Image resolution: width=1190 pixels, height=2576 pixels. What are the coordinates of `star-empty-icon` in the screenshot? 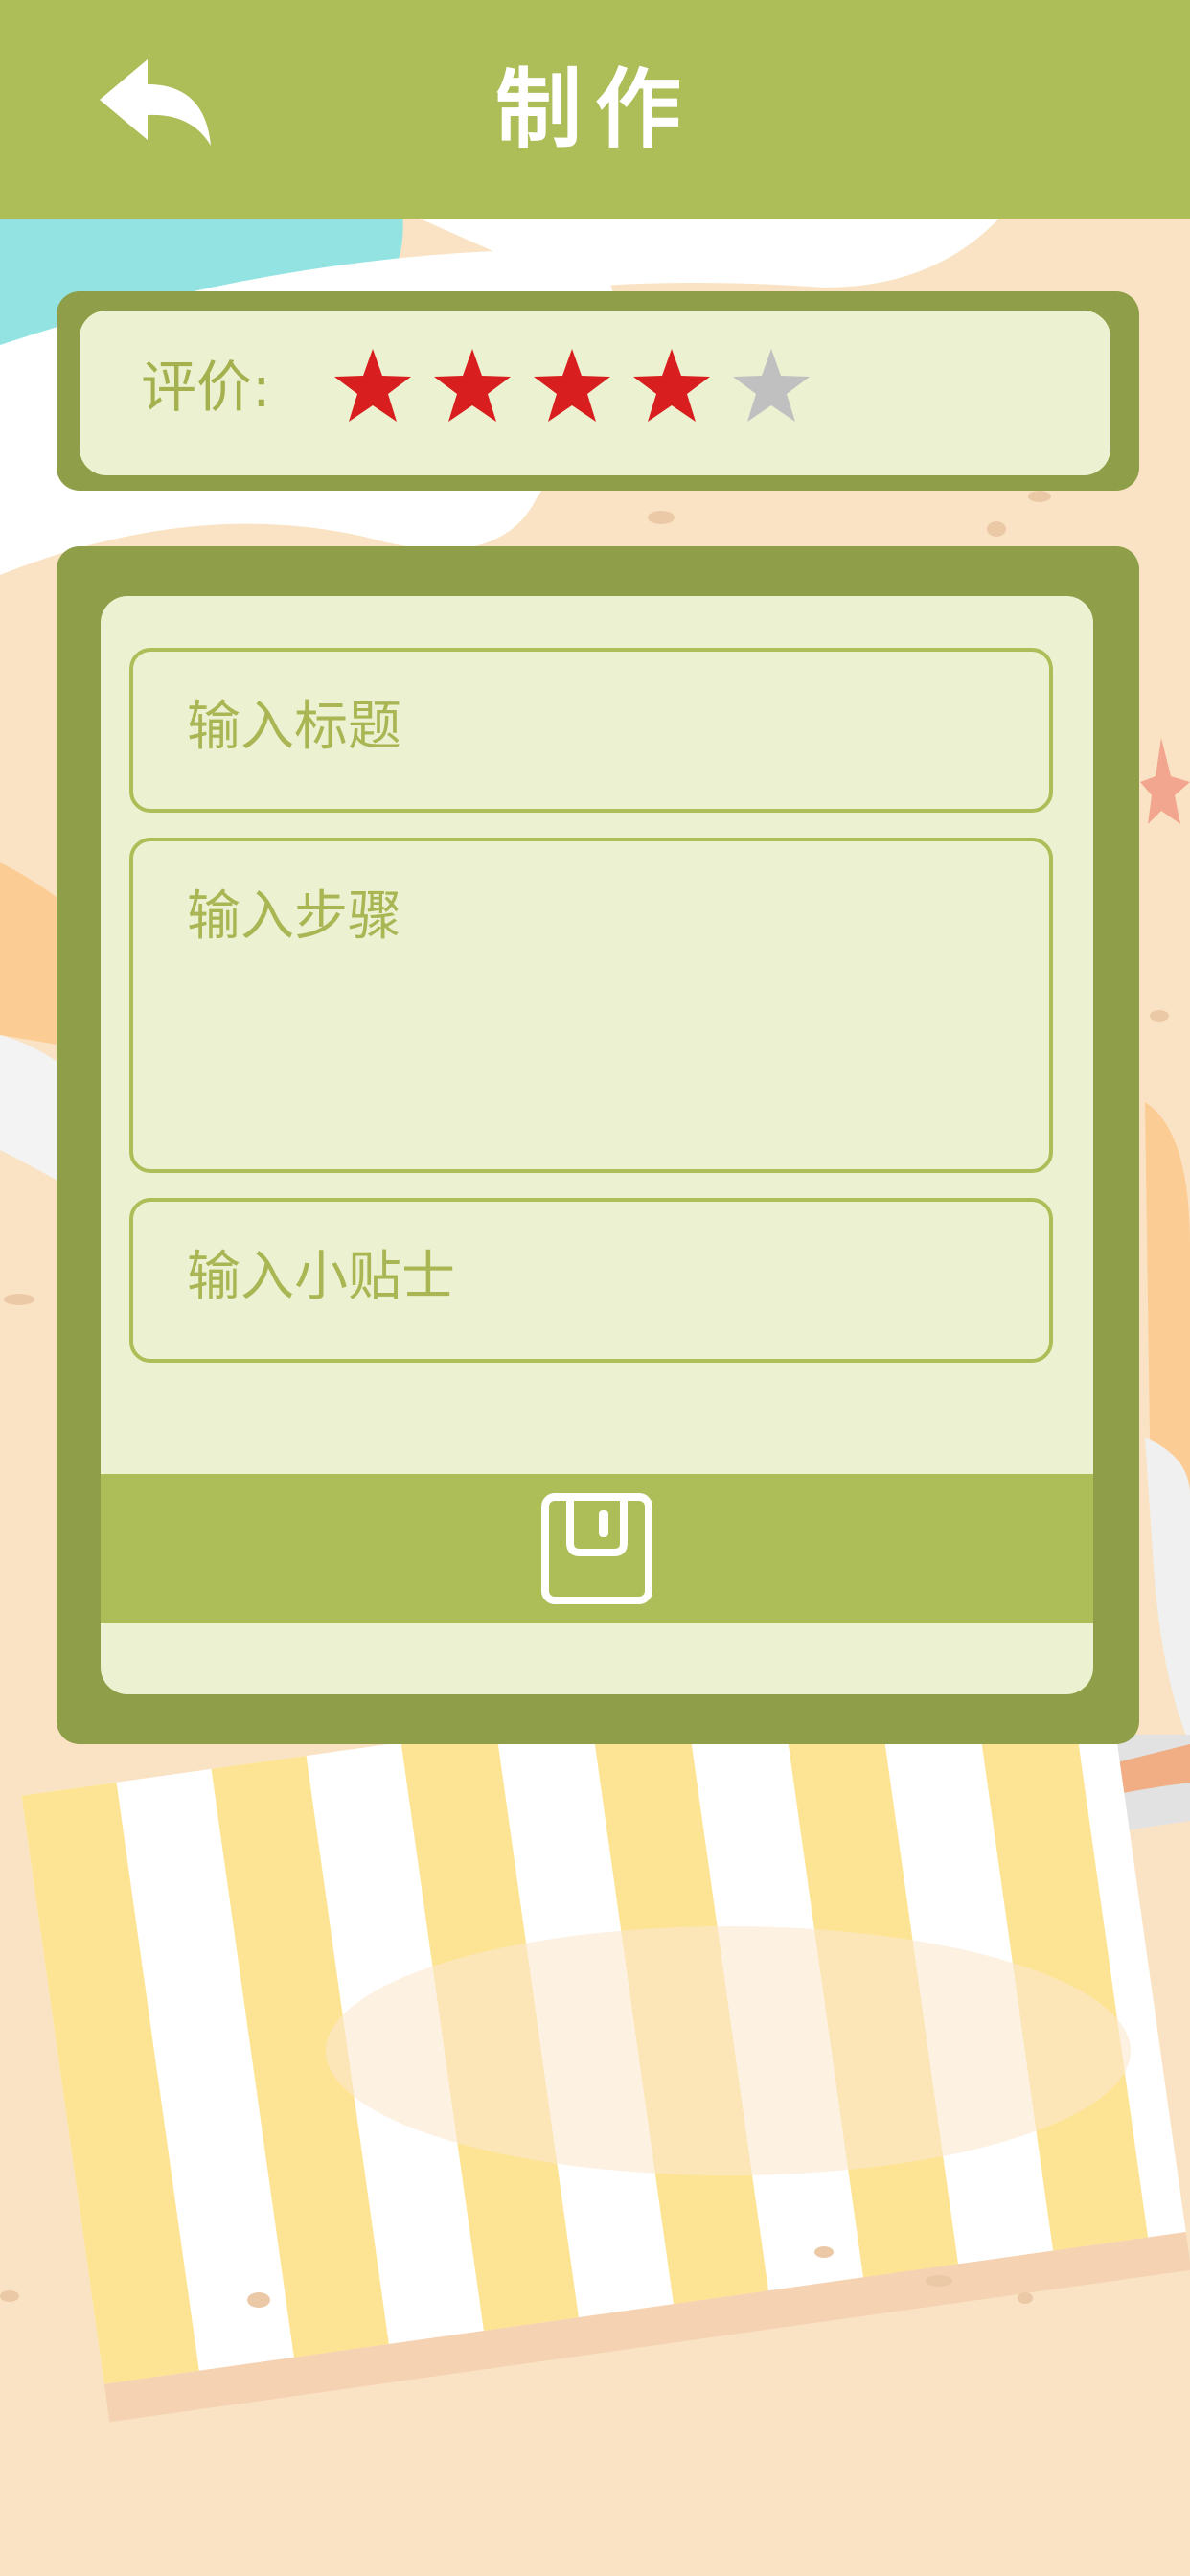 It's located at (783, 388).